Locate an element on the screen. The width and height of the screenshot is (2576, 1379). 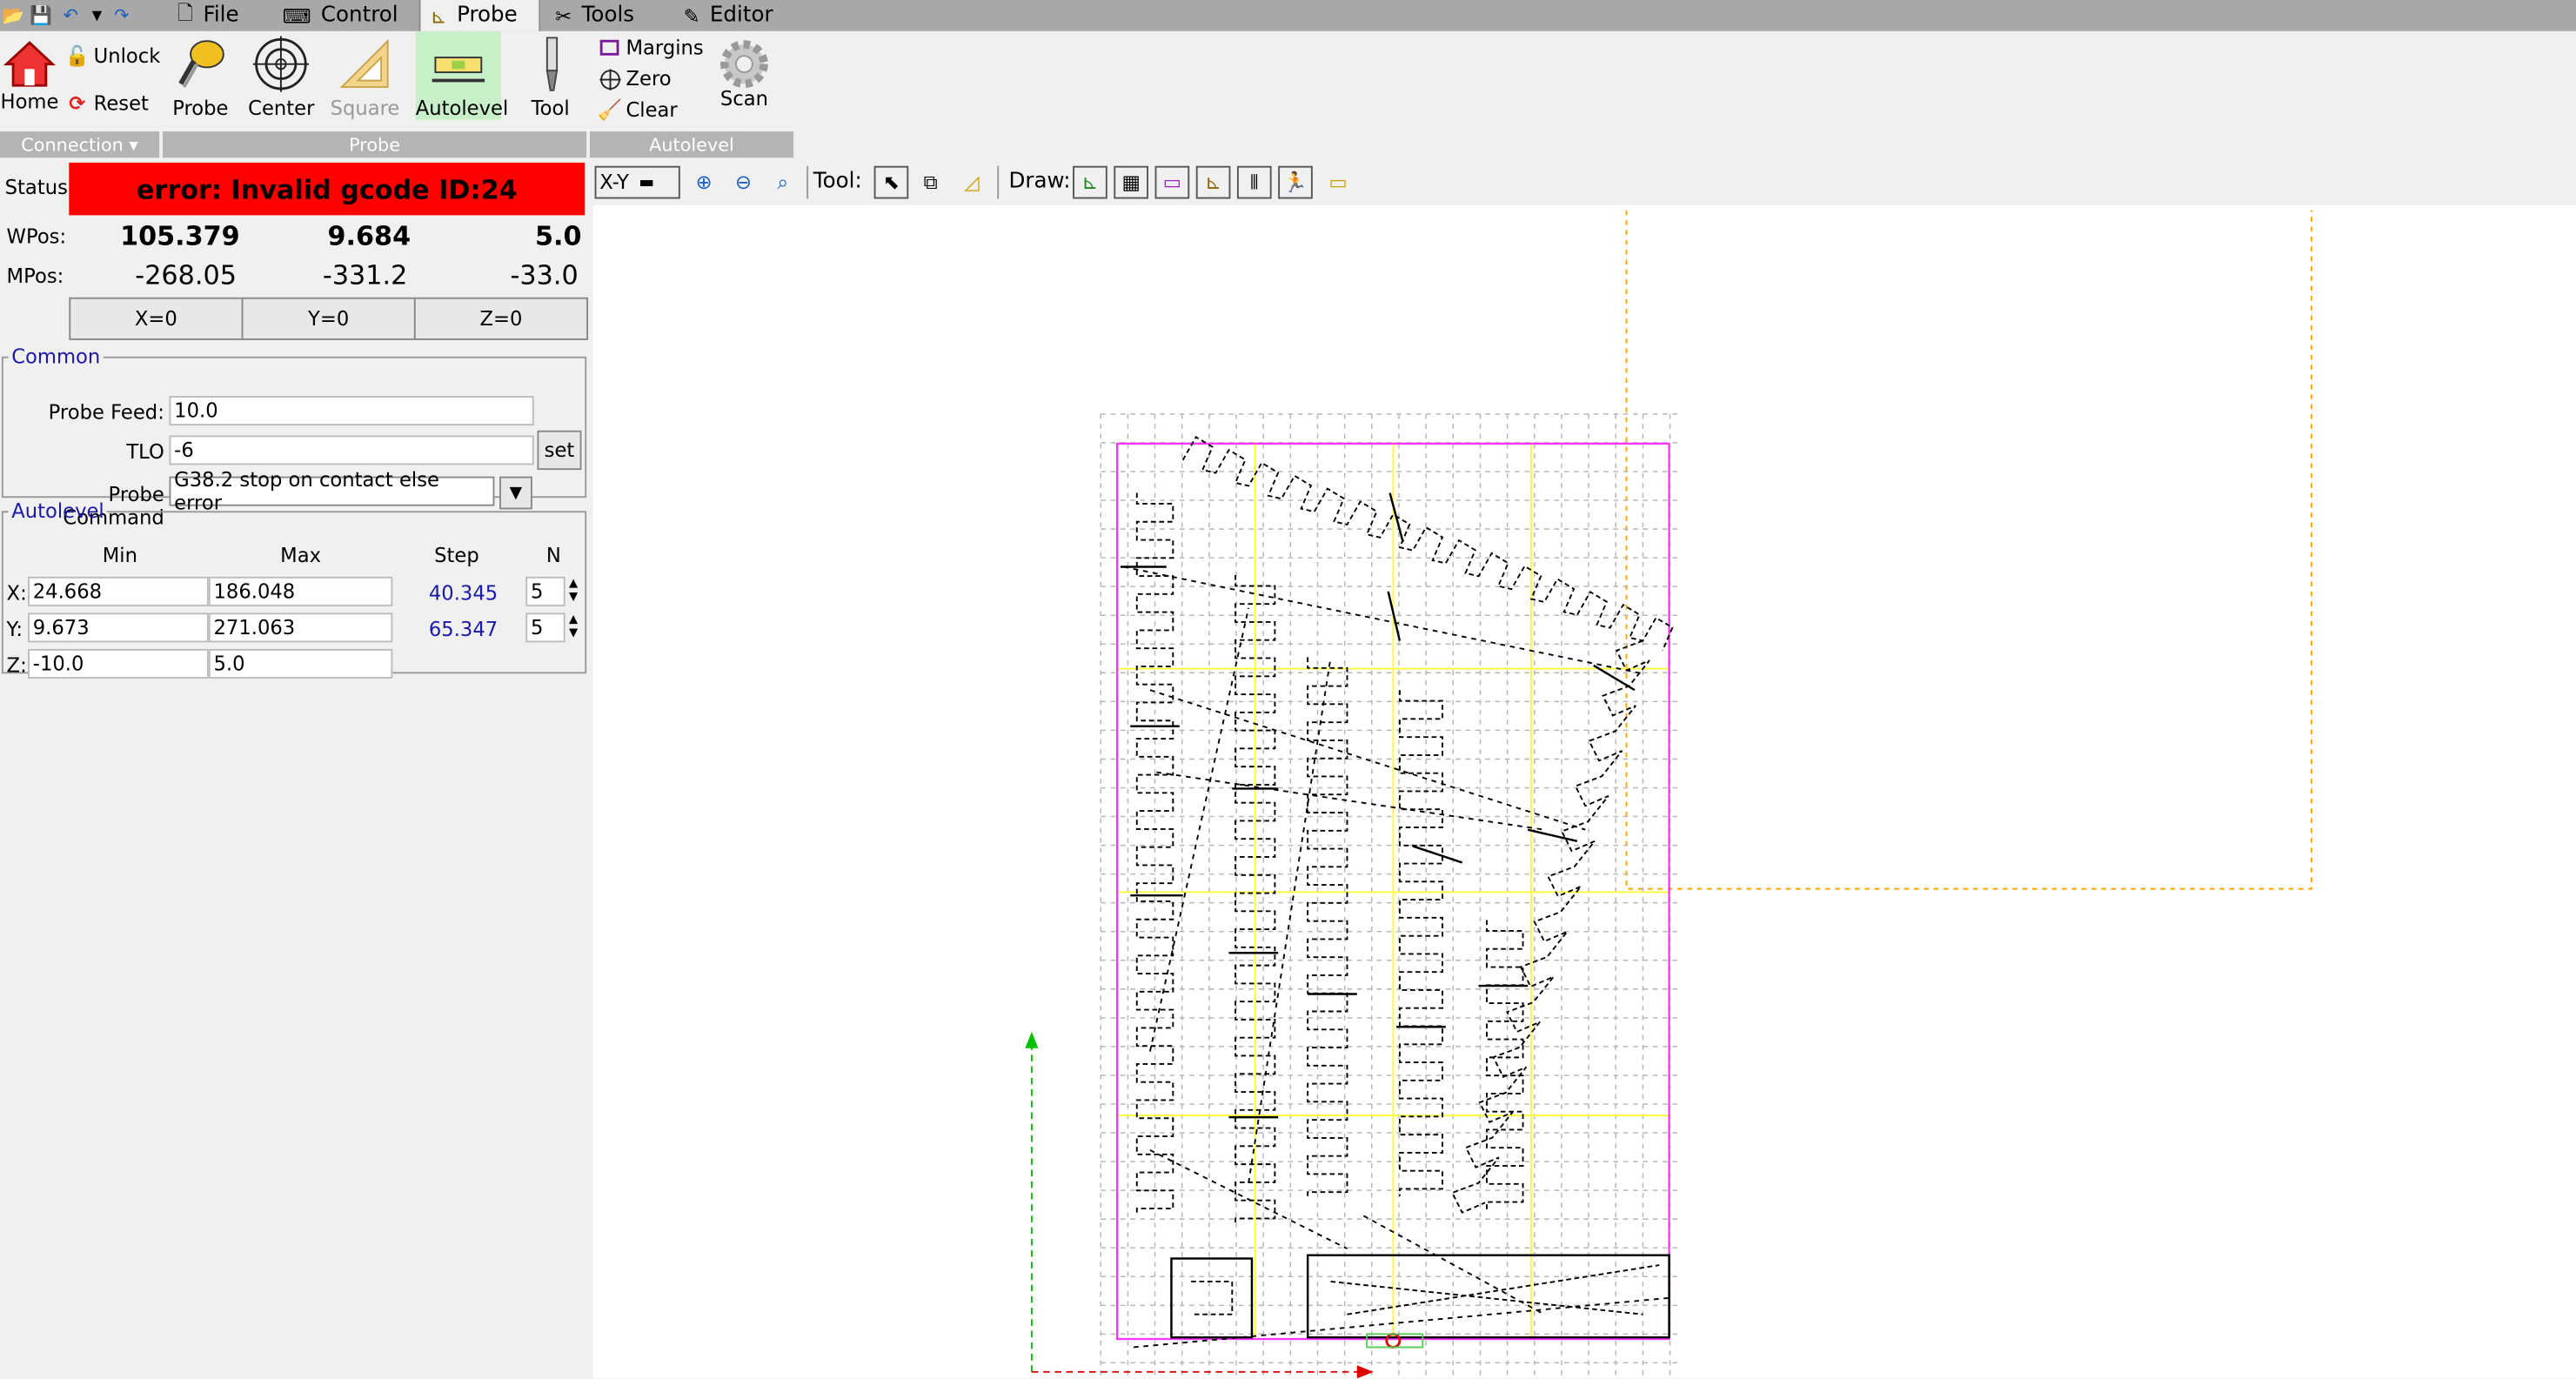
connection-group-label: Connection ▾ is located at coordinates (80, 144).